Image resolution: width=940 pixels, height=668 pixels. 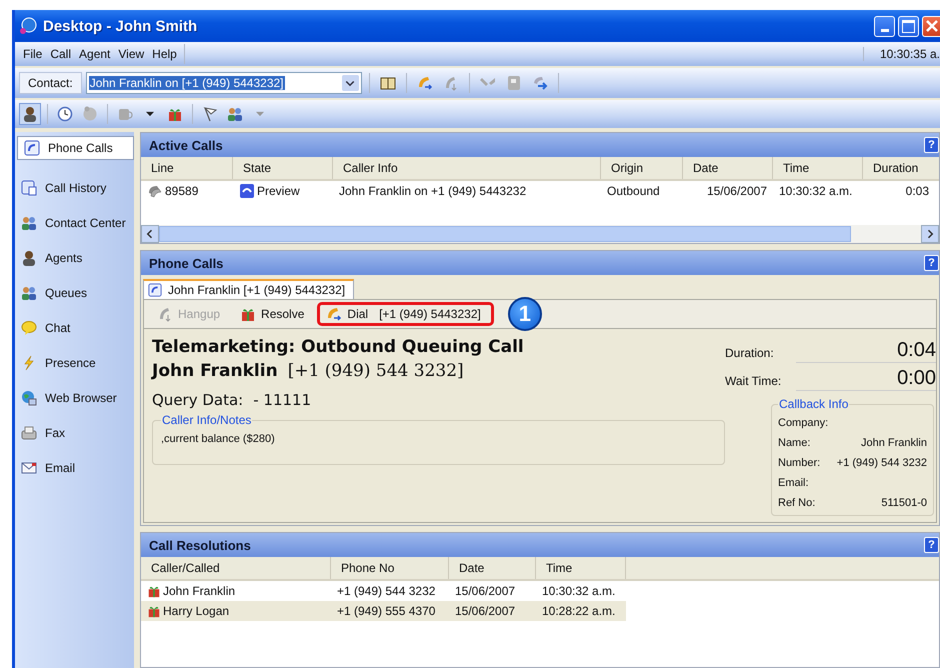 I want to click on column-header: Line, so click(x=187, y=168).